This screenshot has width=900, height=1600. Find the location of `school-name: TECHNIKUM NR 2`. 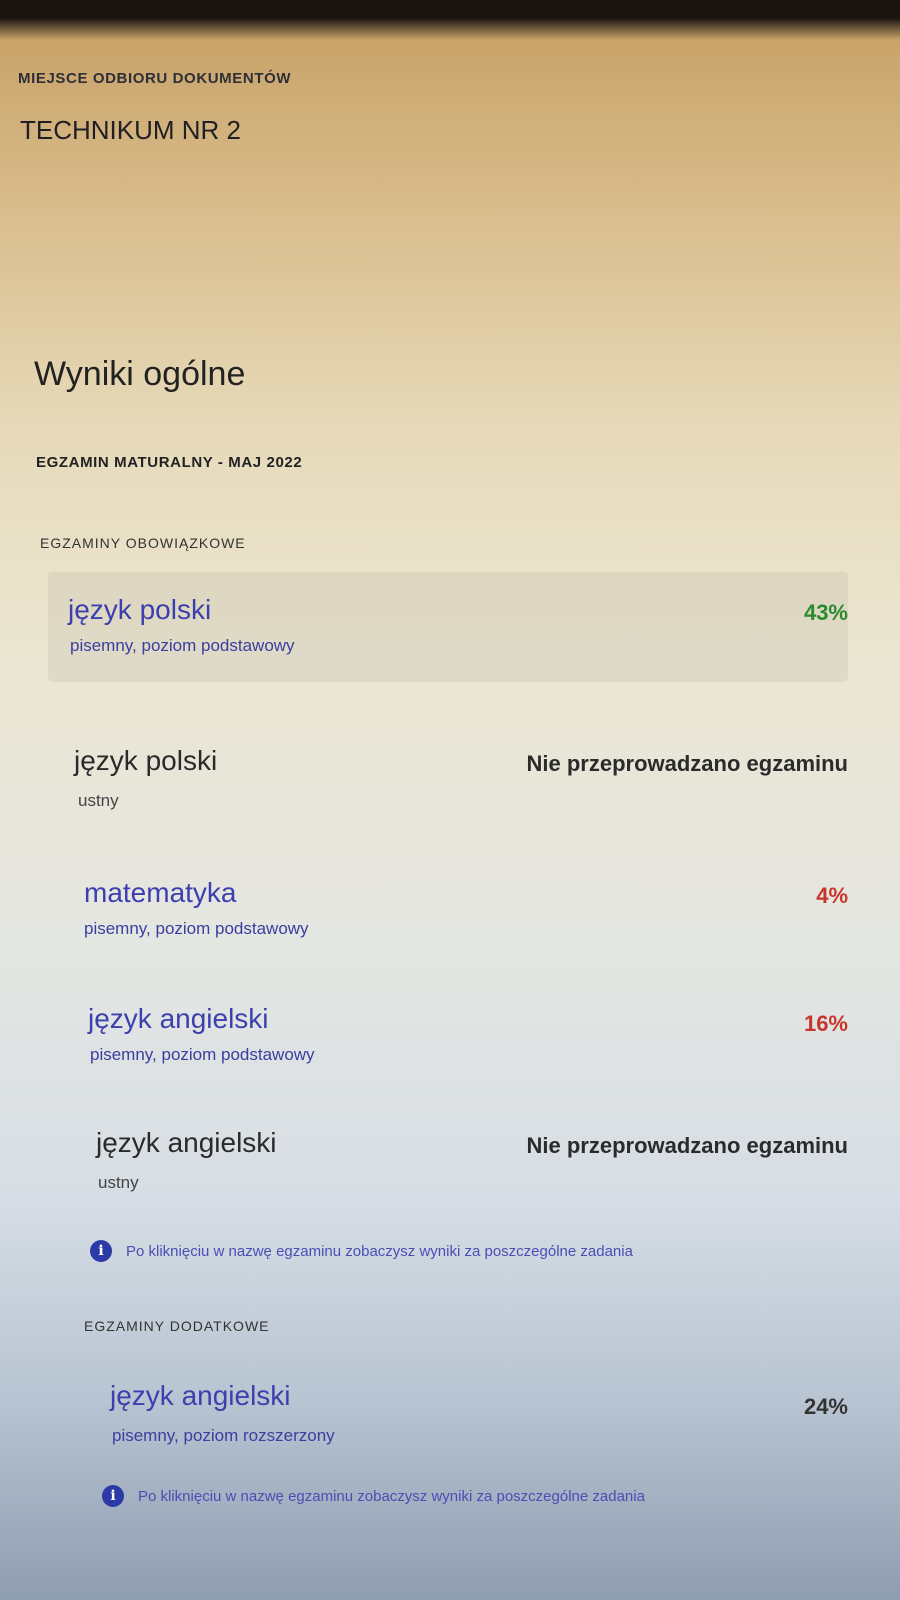

school-name: TECHNIKUM NR 2 is located at coordinates (131, 130).